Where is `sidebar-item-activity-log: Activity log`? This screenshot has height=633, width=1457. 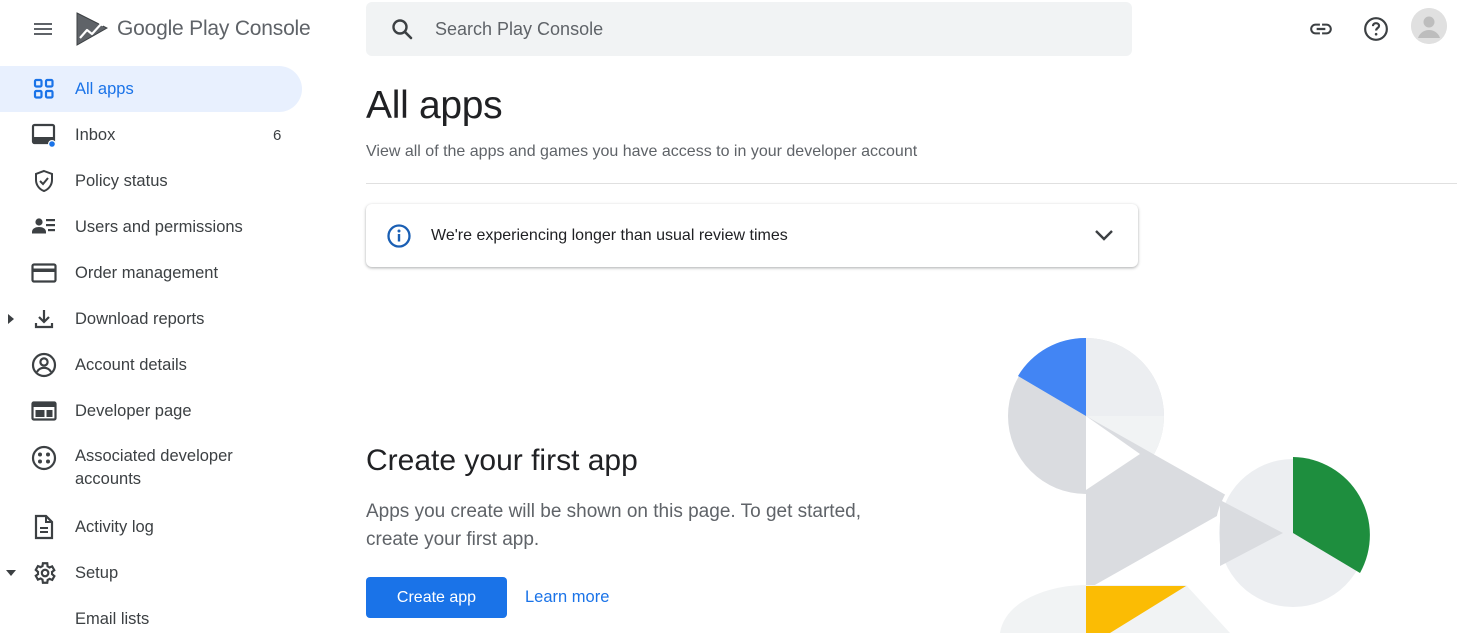 sidebar-item-activity-log: Activity log is located at coordinates (155, 527).